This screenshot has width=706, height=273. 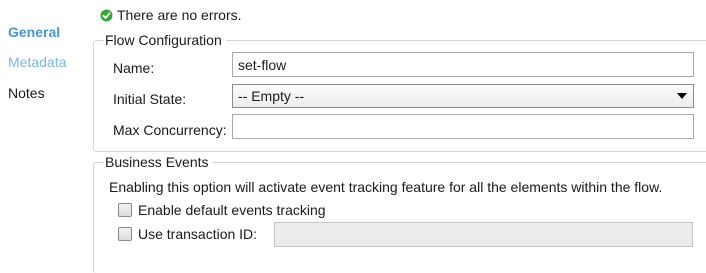 I want to click on validation-status: There are no errors., so click(x=171, y=15).